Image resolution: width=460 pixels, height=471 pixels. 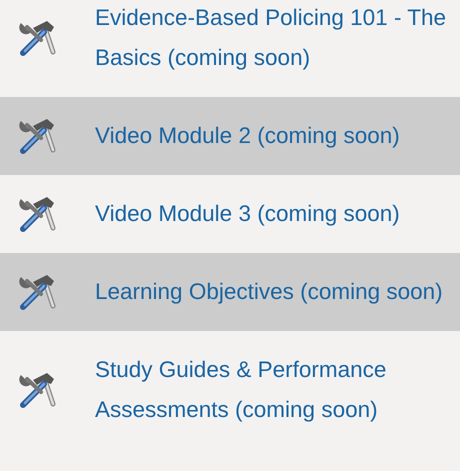 What do you see at coordinates (276, 39) in the screenshot?
I see `module-link: Evidence-Based Policing 101 - The Basics (coming soon)` at bounding box center [276, 39].